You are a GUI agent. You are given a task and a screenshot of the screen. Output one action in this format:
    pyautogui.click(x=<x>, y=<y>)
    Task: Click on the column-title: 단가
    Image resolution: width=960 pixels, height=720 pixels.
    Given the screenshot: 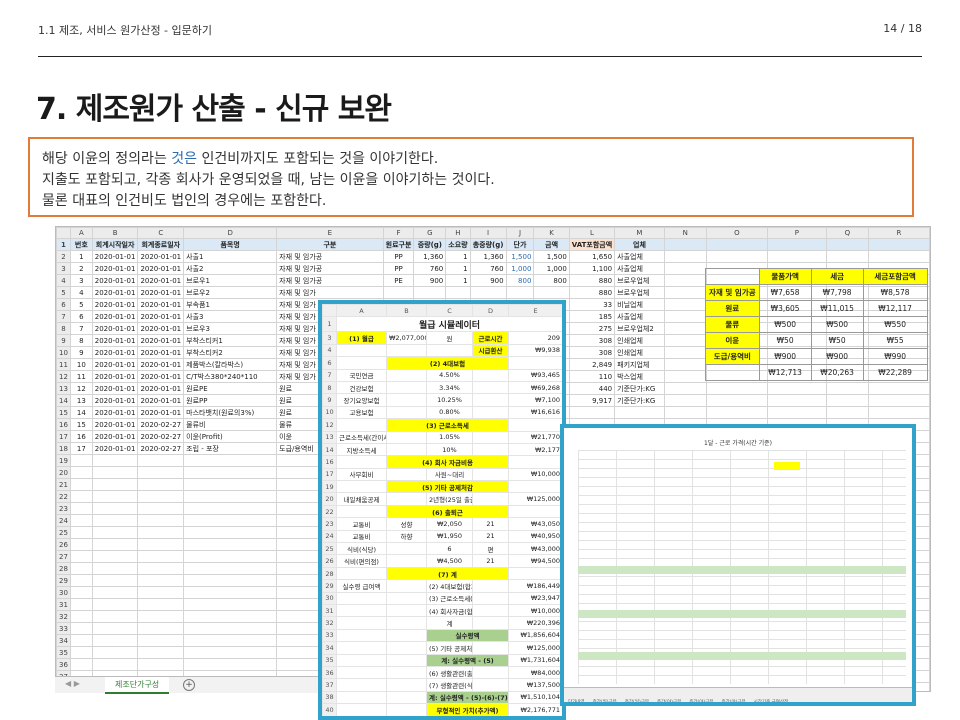 What is the action you would take?
    pyautogui.click(x=520, y=244)
    